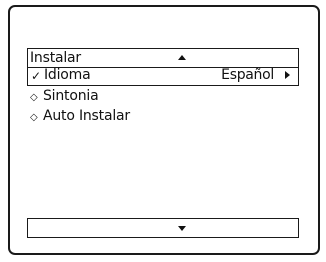  I want to click on menu-item-auto-instalar: ◇ Auto Instalar, so click(163, 117).